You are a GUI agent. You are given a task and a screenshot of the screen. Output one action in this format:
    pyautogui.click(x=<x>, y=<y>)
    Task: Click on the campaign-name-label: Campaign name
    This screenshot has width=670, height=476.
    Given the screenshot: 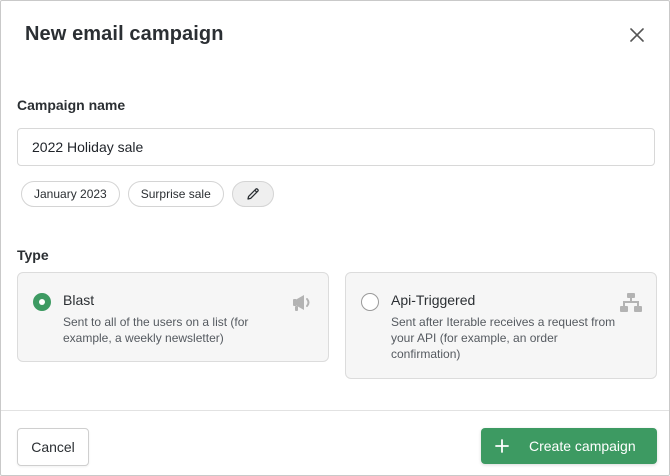 What is the action you would take?
    pyautogui.click(x=71, y=105)
    